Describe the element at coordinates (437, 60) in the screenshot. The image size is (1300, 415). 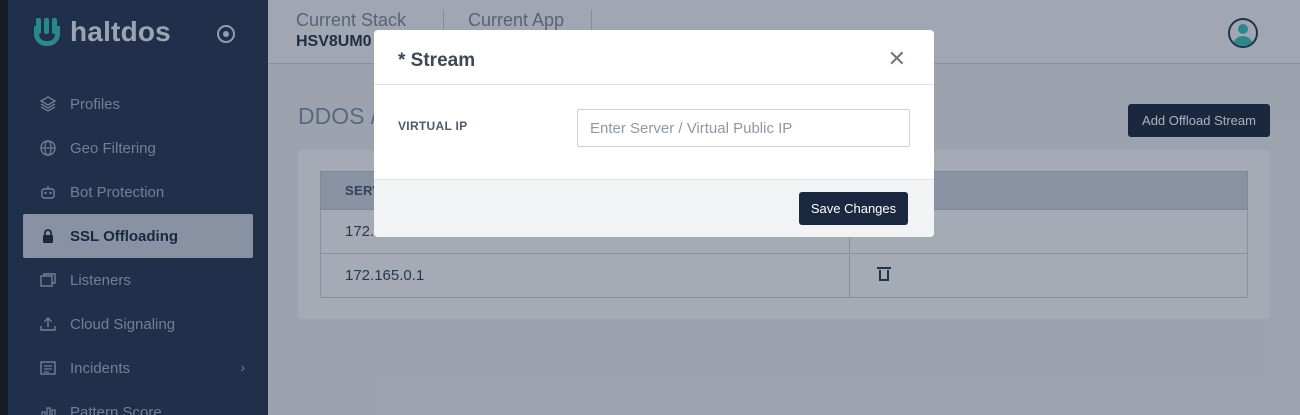
I see `modal-title: * Stream` at that location.